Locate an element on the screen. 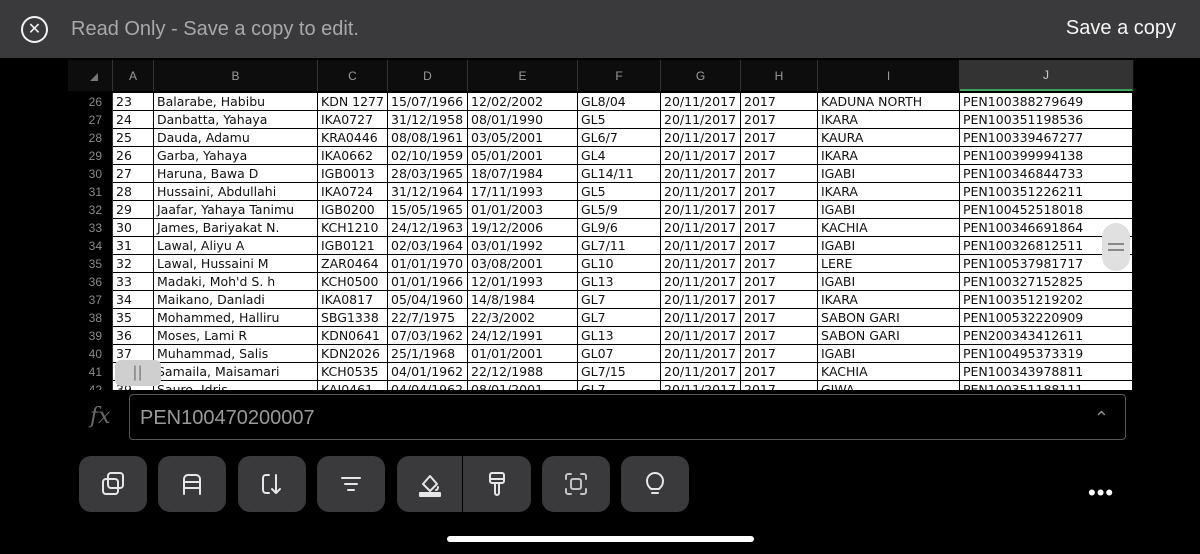  cell-d: 04/04/1962 is located at coordinates (428, 385).